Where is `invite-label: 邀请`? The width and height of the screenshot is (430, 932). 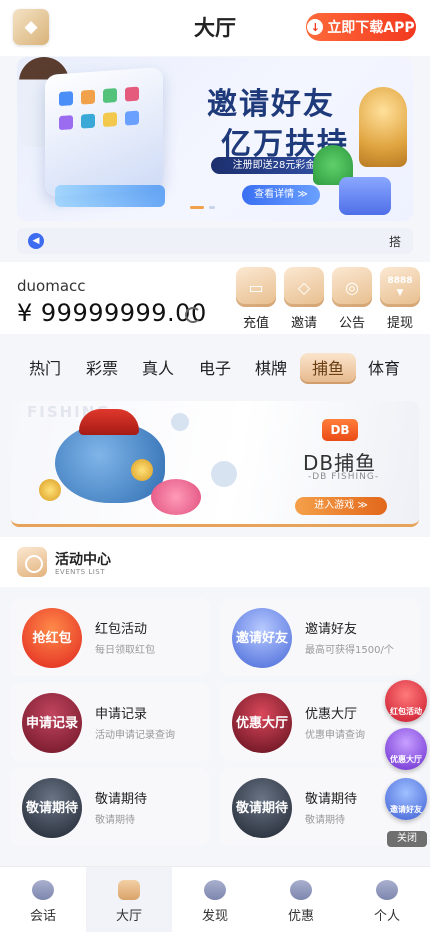
invite-label: 邀请 is located at coordinates (303, 323).